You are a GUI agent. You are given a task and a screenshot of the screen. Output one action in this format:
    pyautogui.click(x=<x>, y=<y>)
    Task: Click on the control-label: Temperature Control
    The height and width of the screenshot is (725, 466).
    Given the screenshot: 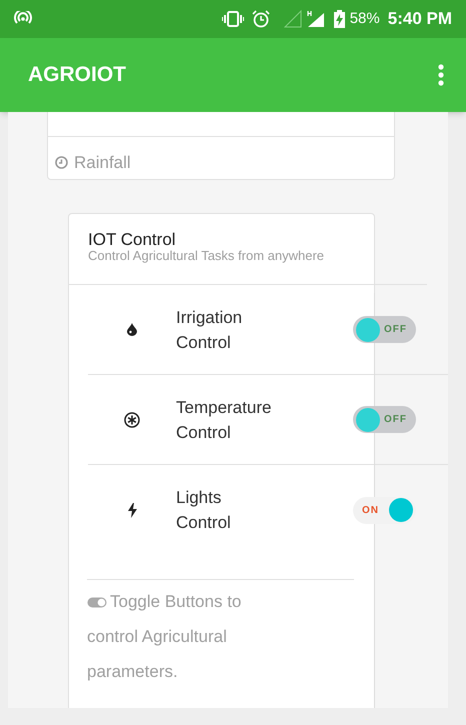 What is the action you would take?
    pyautogui.click(x=224, y=420)
    